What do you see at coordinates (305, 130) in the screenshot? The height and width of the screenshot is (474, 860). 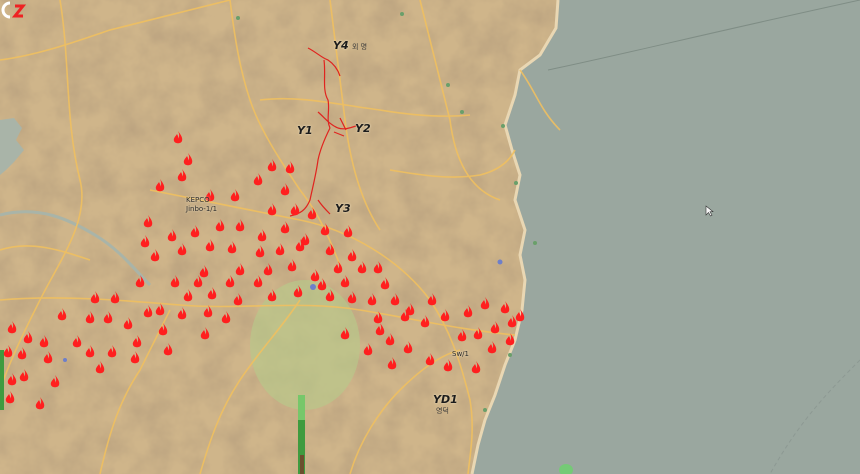 I see `label-y1: Y1` at bounding box center [305, 130].